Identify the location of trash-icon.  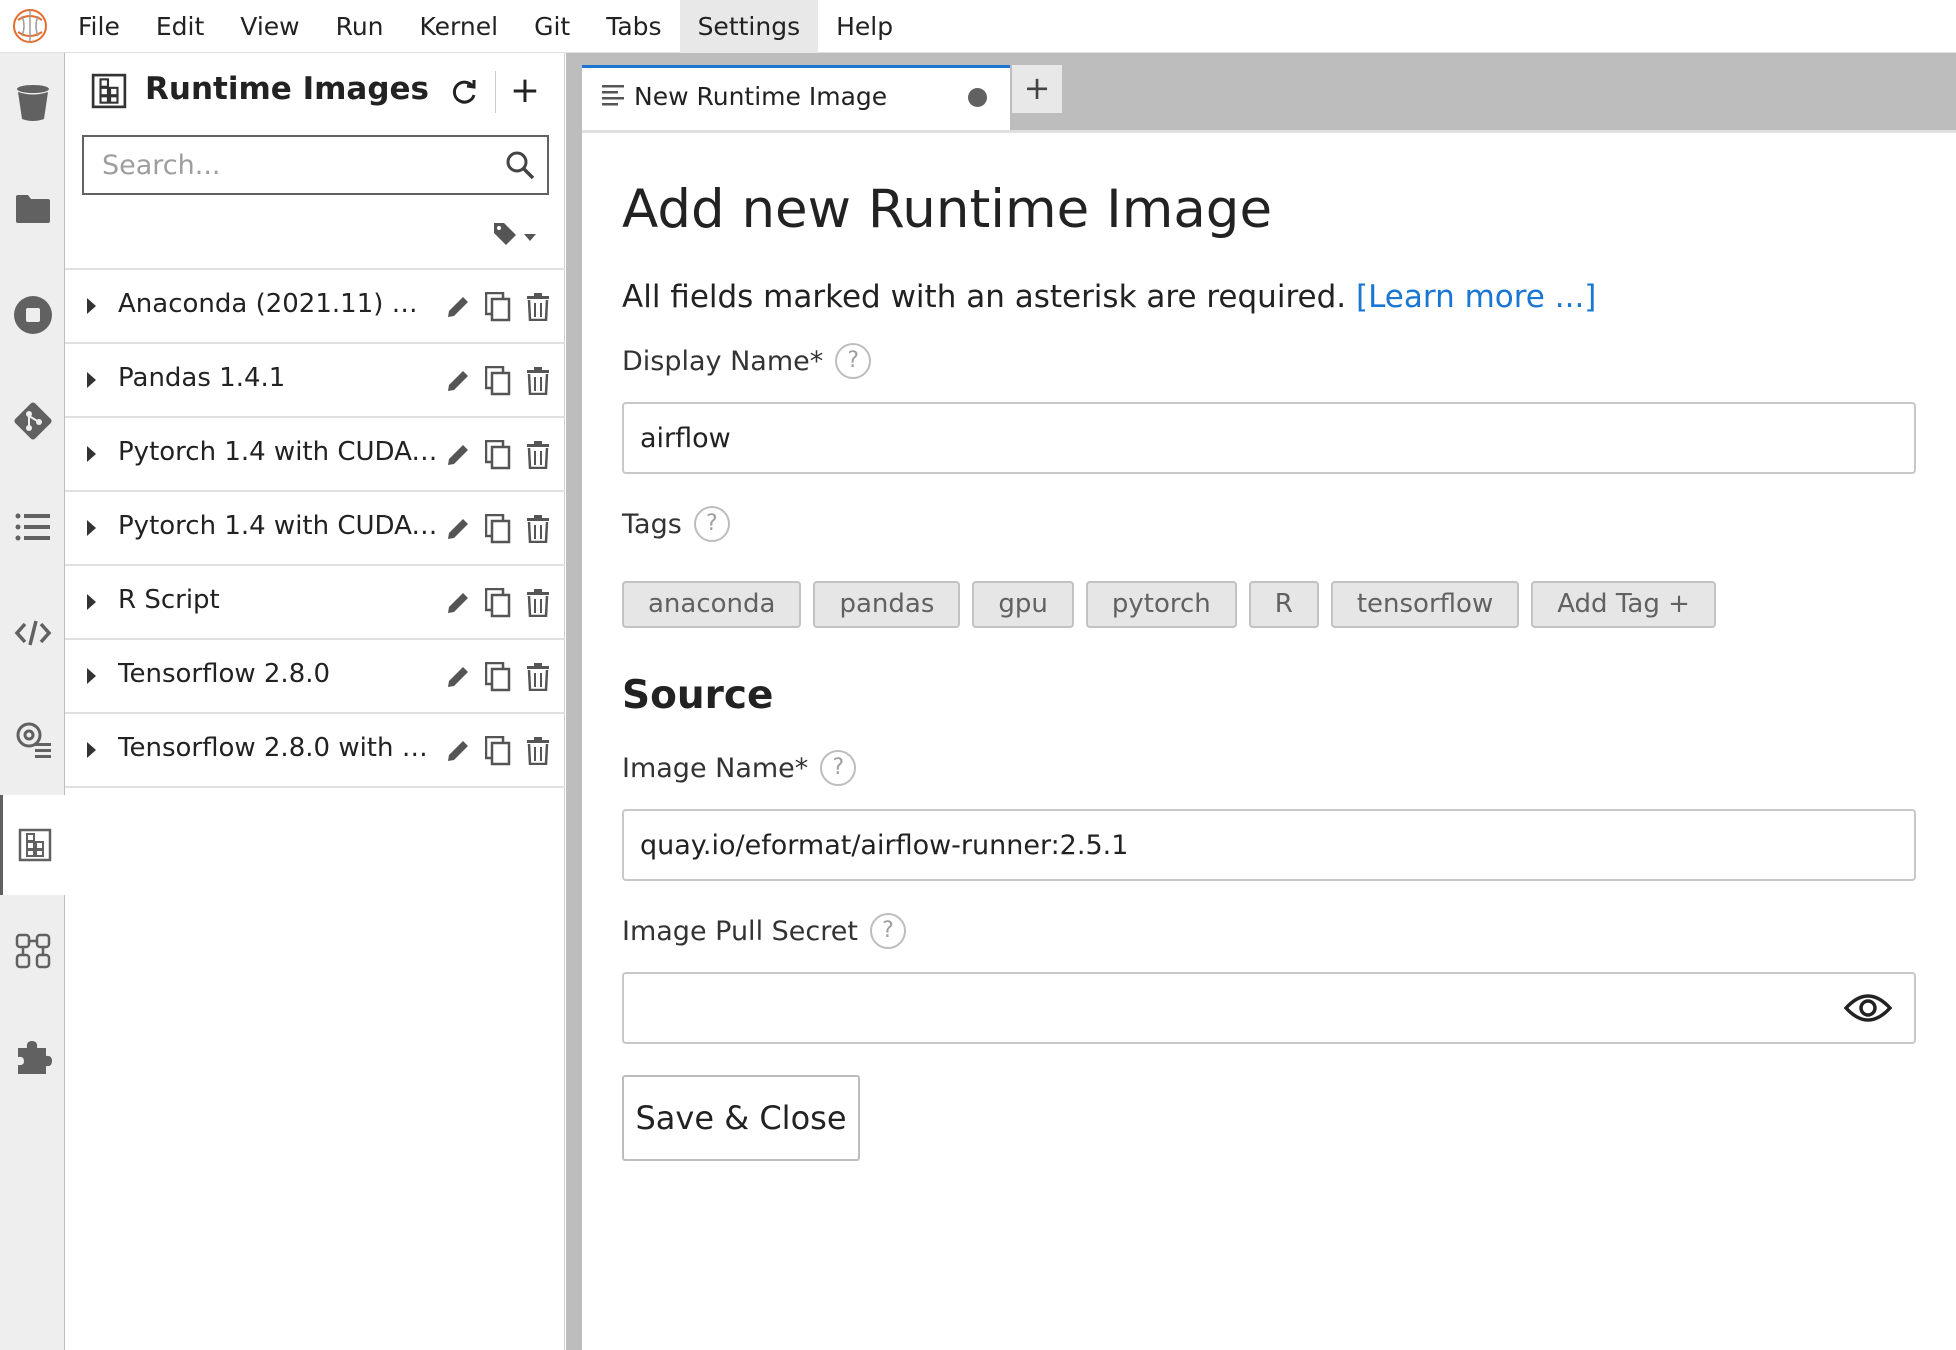
(32, 103).